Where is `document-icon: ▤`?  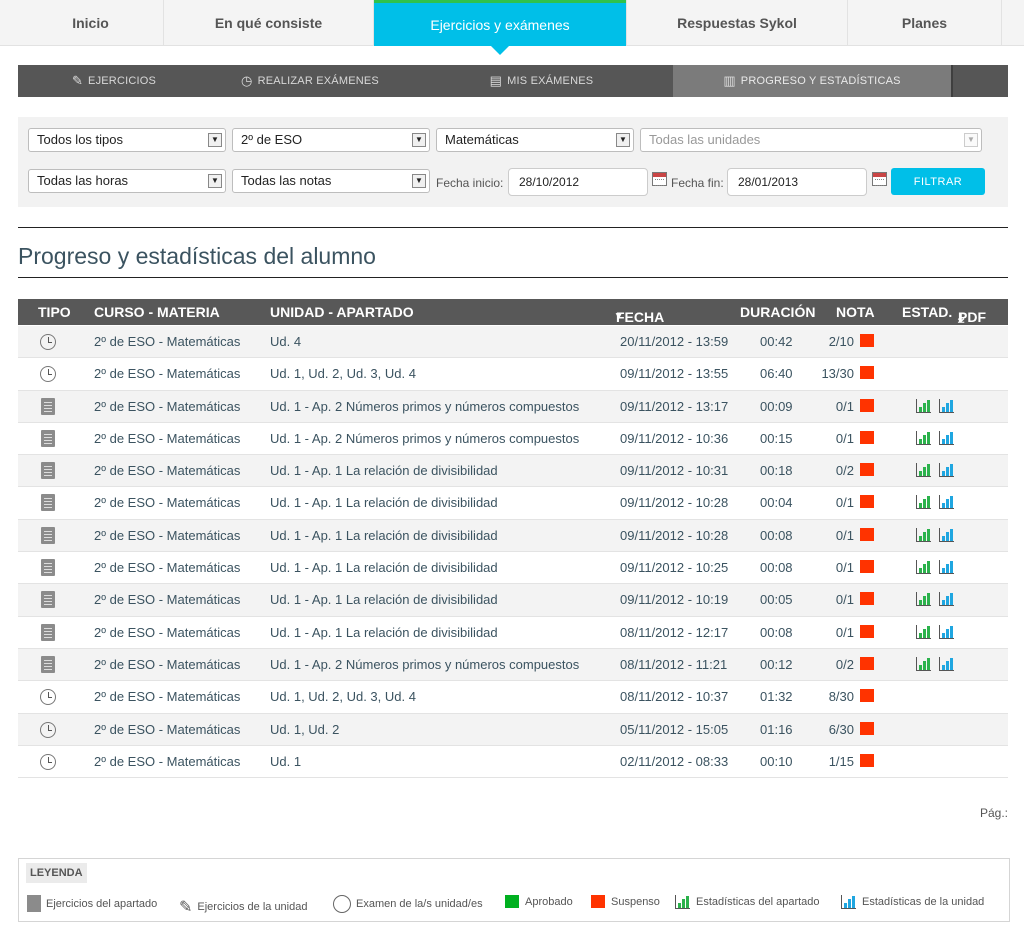 document-icon: ▤ is located at coordinates (496, 80).